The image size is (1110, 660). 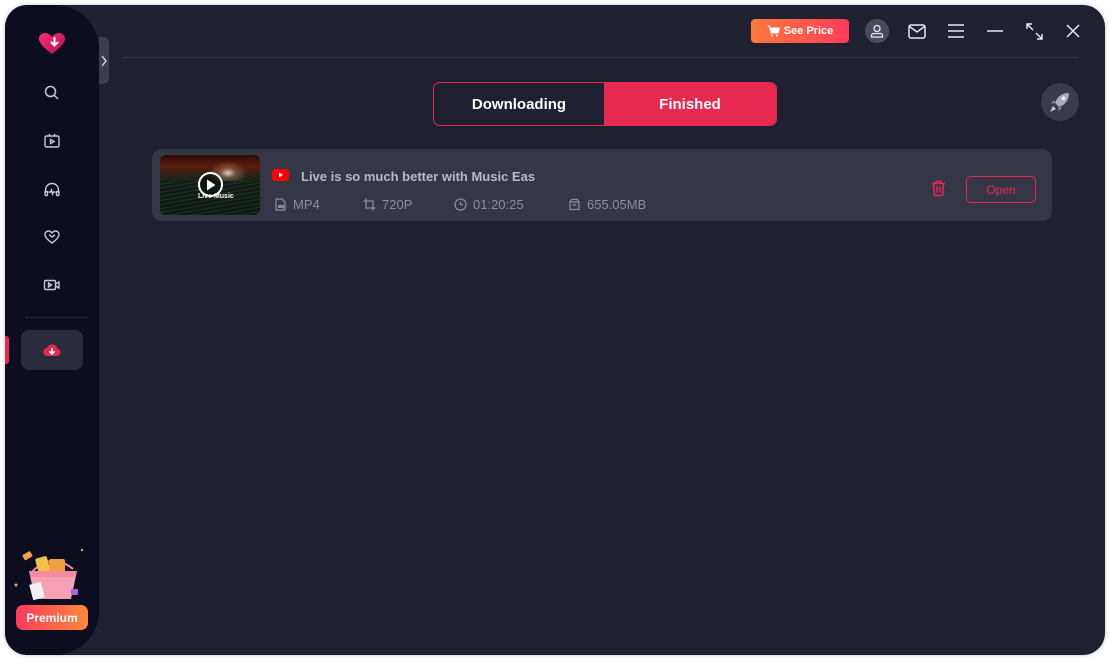 I want to click on premium-button: Premium, so click(x=52, y=617).